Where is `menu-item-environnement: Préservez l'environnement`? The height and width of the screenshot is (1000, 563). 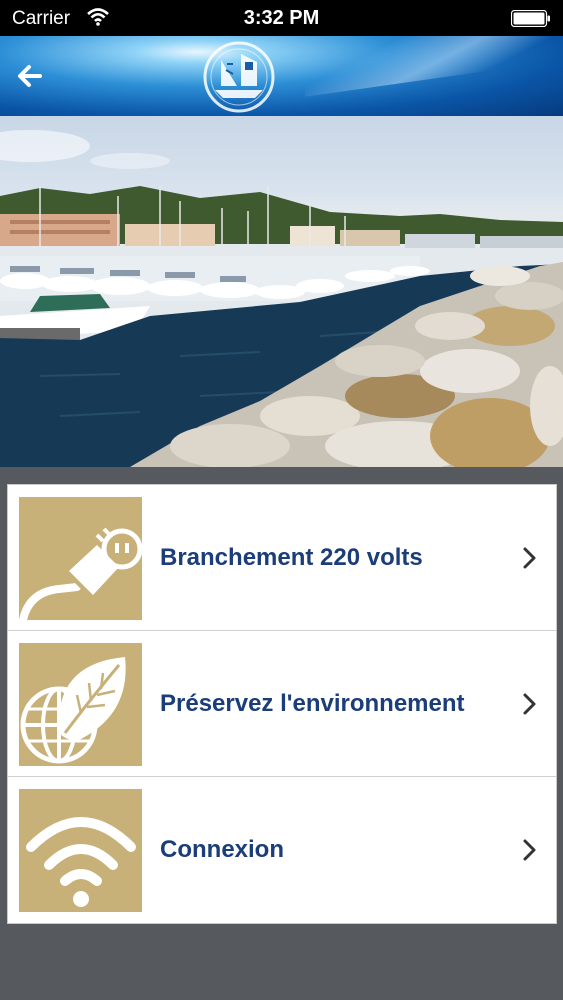 menu-item-environnement: Préservez l'environnement is located at coordinates (282, 704).